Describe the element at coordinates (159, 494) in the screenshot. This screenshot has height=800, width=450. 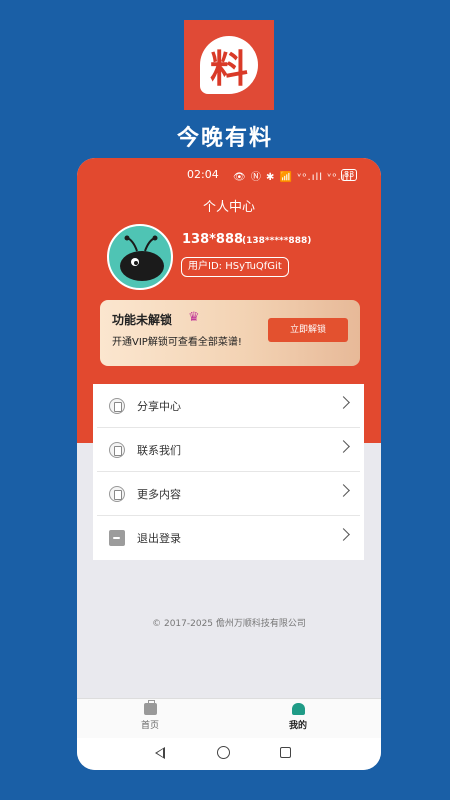
I see `menu-item-label: 更多内容` at that location.